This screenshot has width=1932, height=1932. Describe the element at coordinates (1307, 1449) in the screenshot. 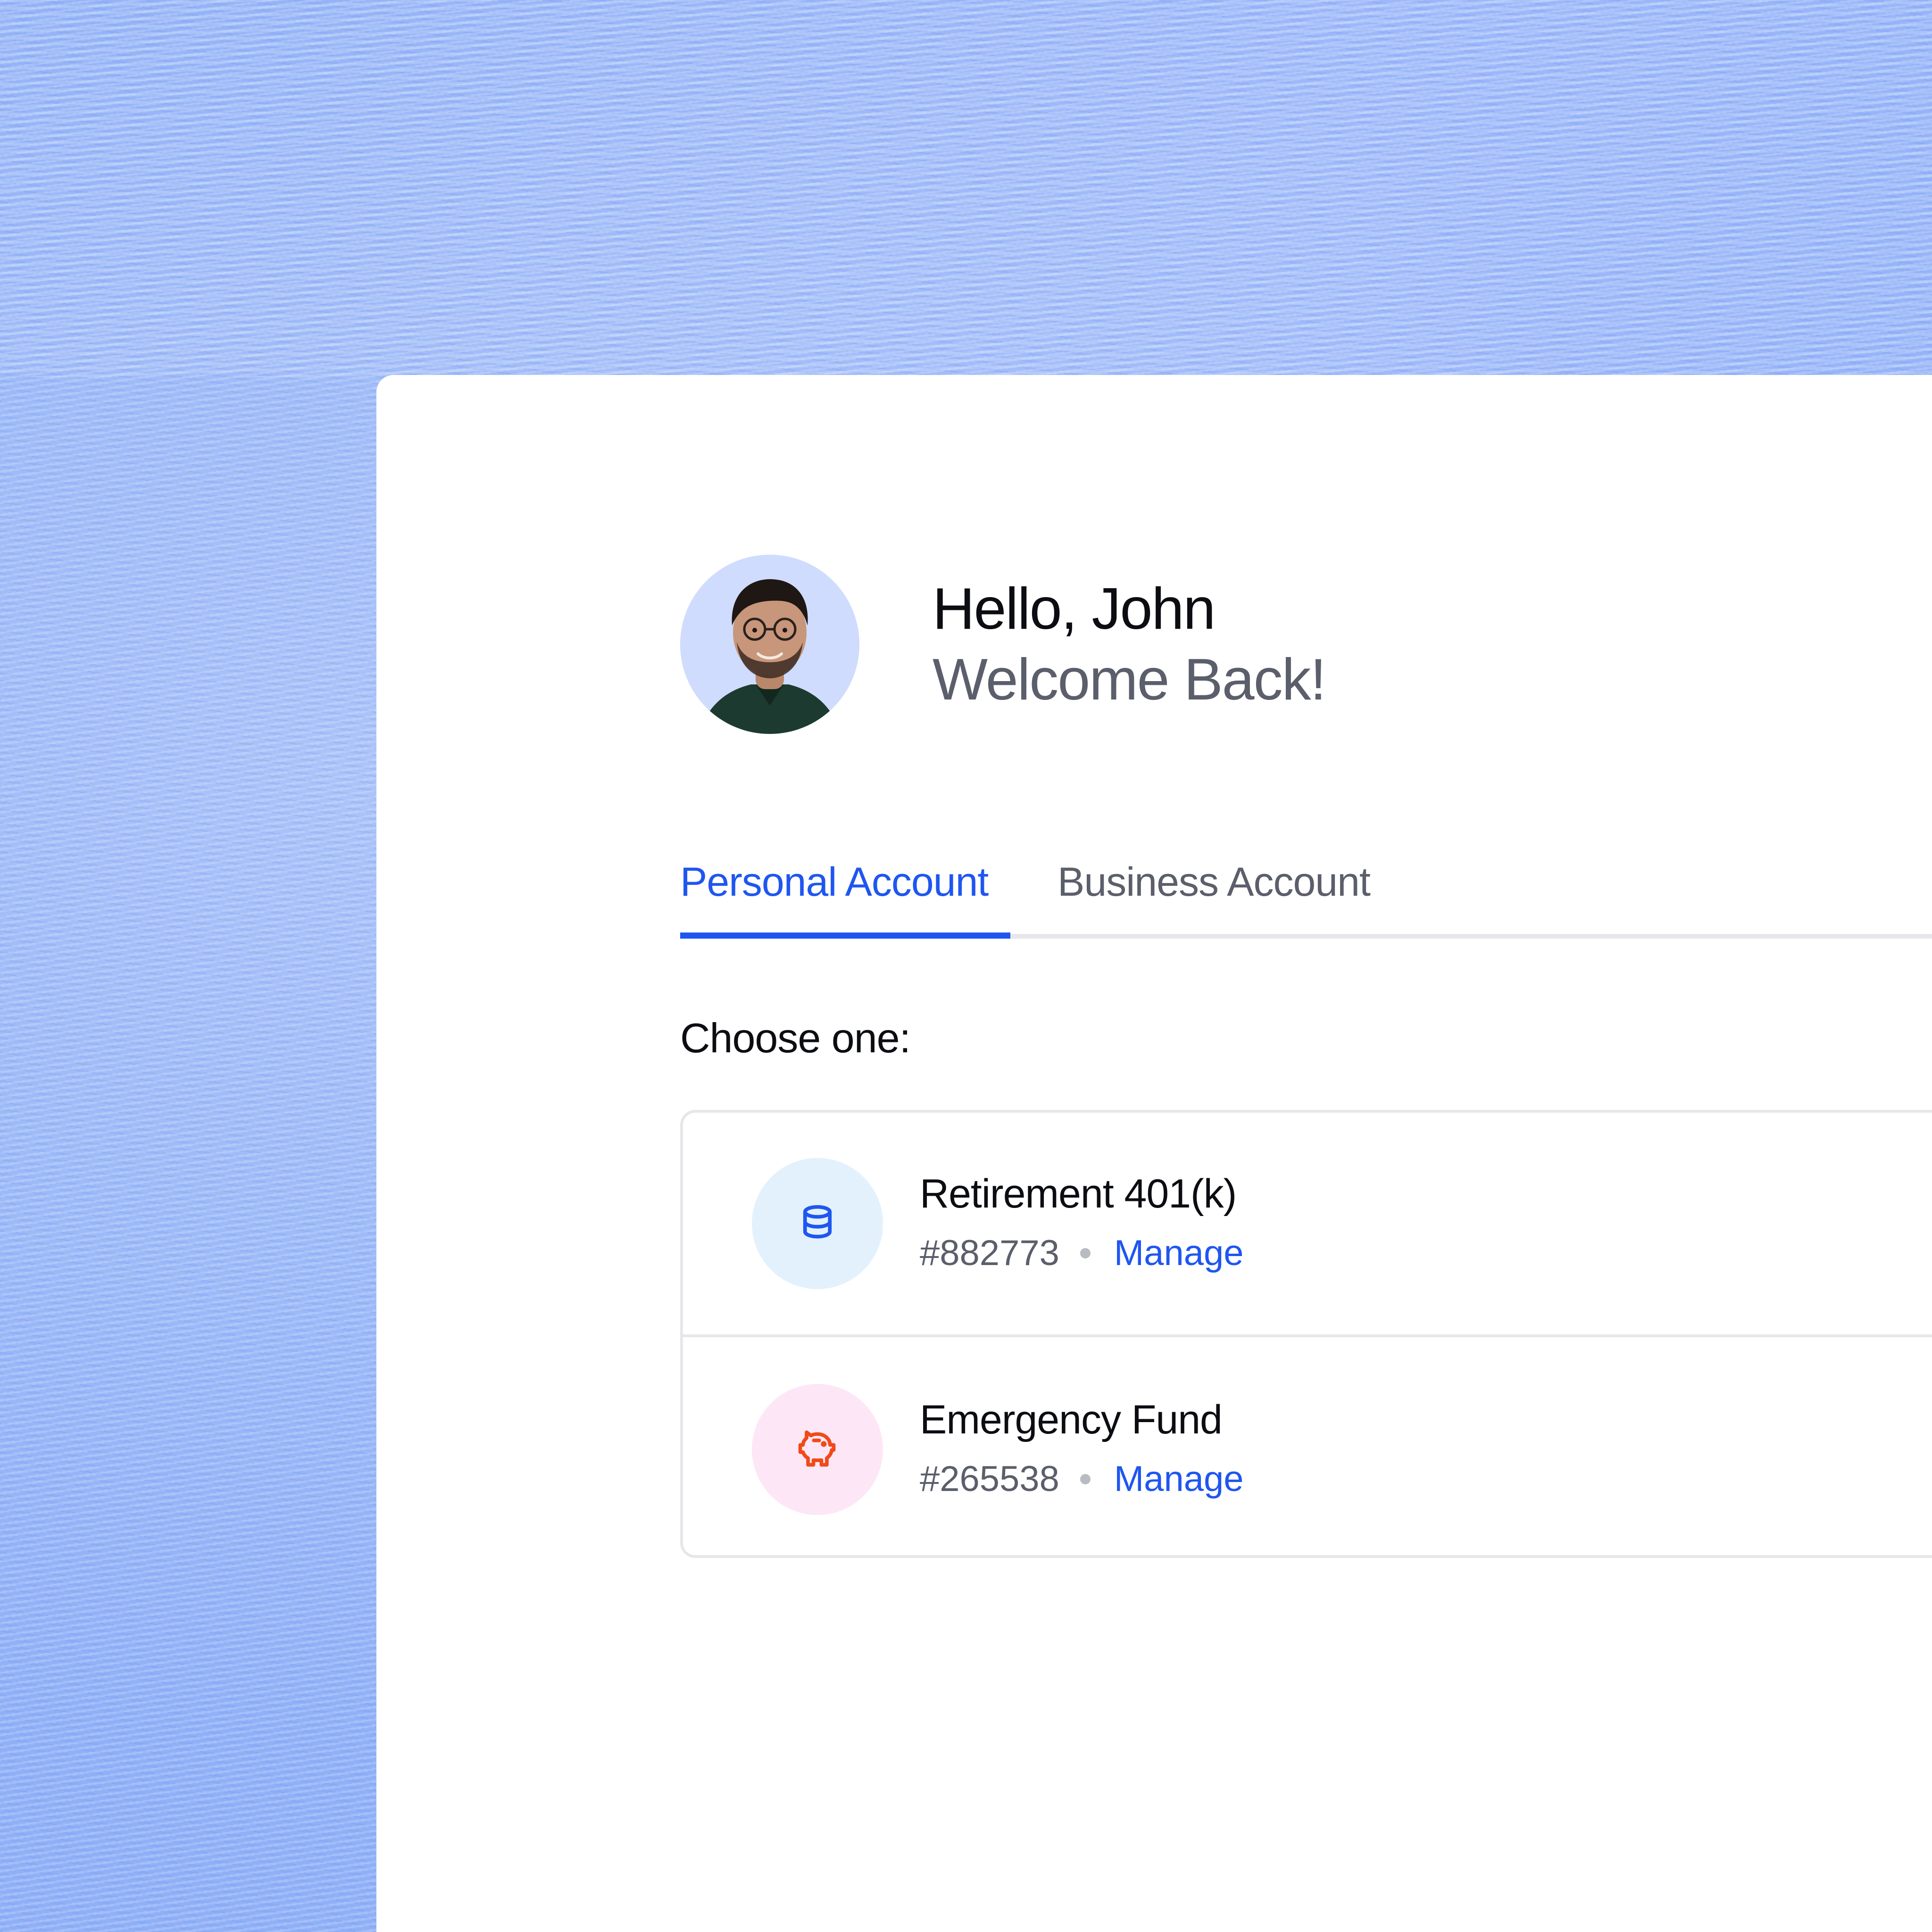

I see `list-item: Emergency Fund #265538 Manage` at that location.